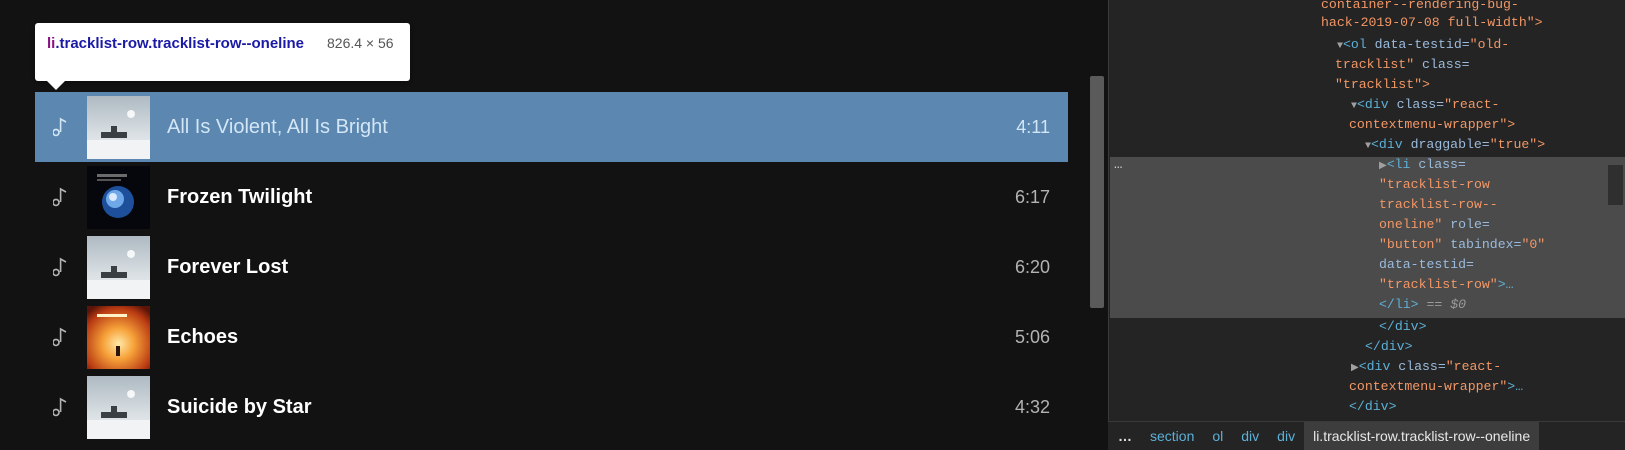 The image size is (1625, 450). What do you see at coordinates (1097, 192) in the screenshot?
I see `scrollbar` at bounding box center [1097, 192].